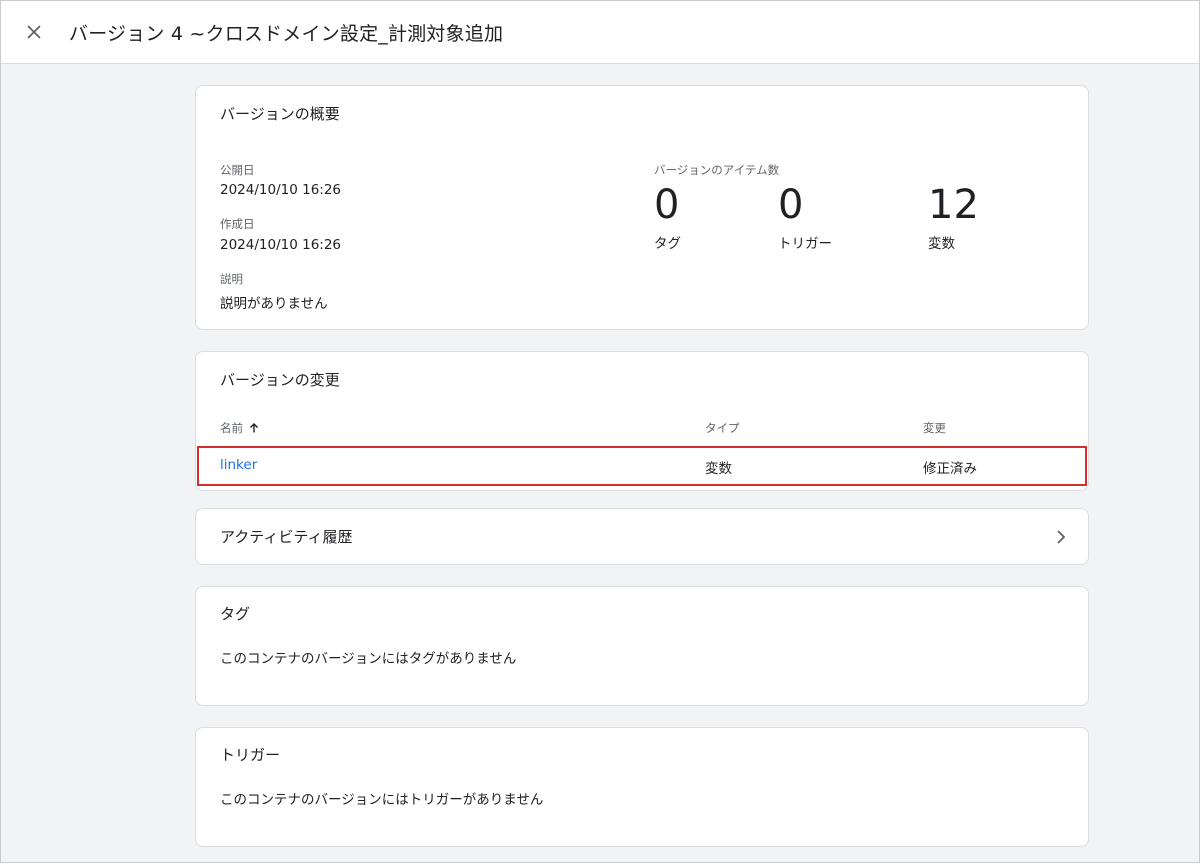  I want to click on description-label: 説明, so click(231, 279).